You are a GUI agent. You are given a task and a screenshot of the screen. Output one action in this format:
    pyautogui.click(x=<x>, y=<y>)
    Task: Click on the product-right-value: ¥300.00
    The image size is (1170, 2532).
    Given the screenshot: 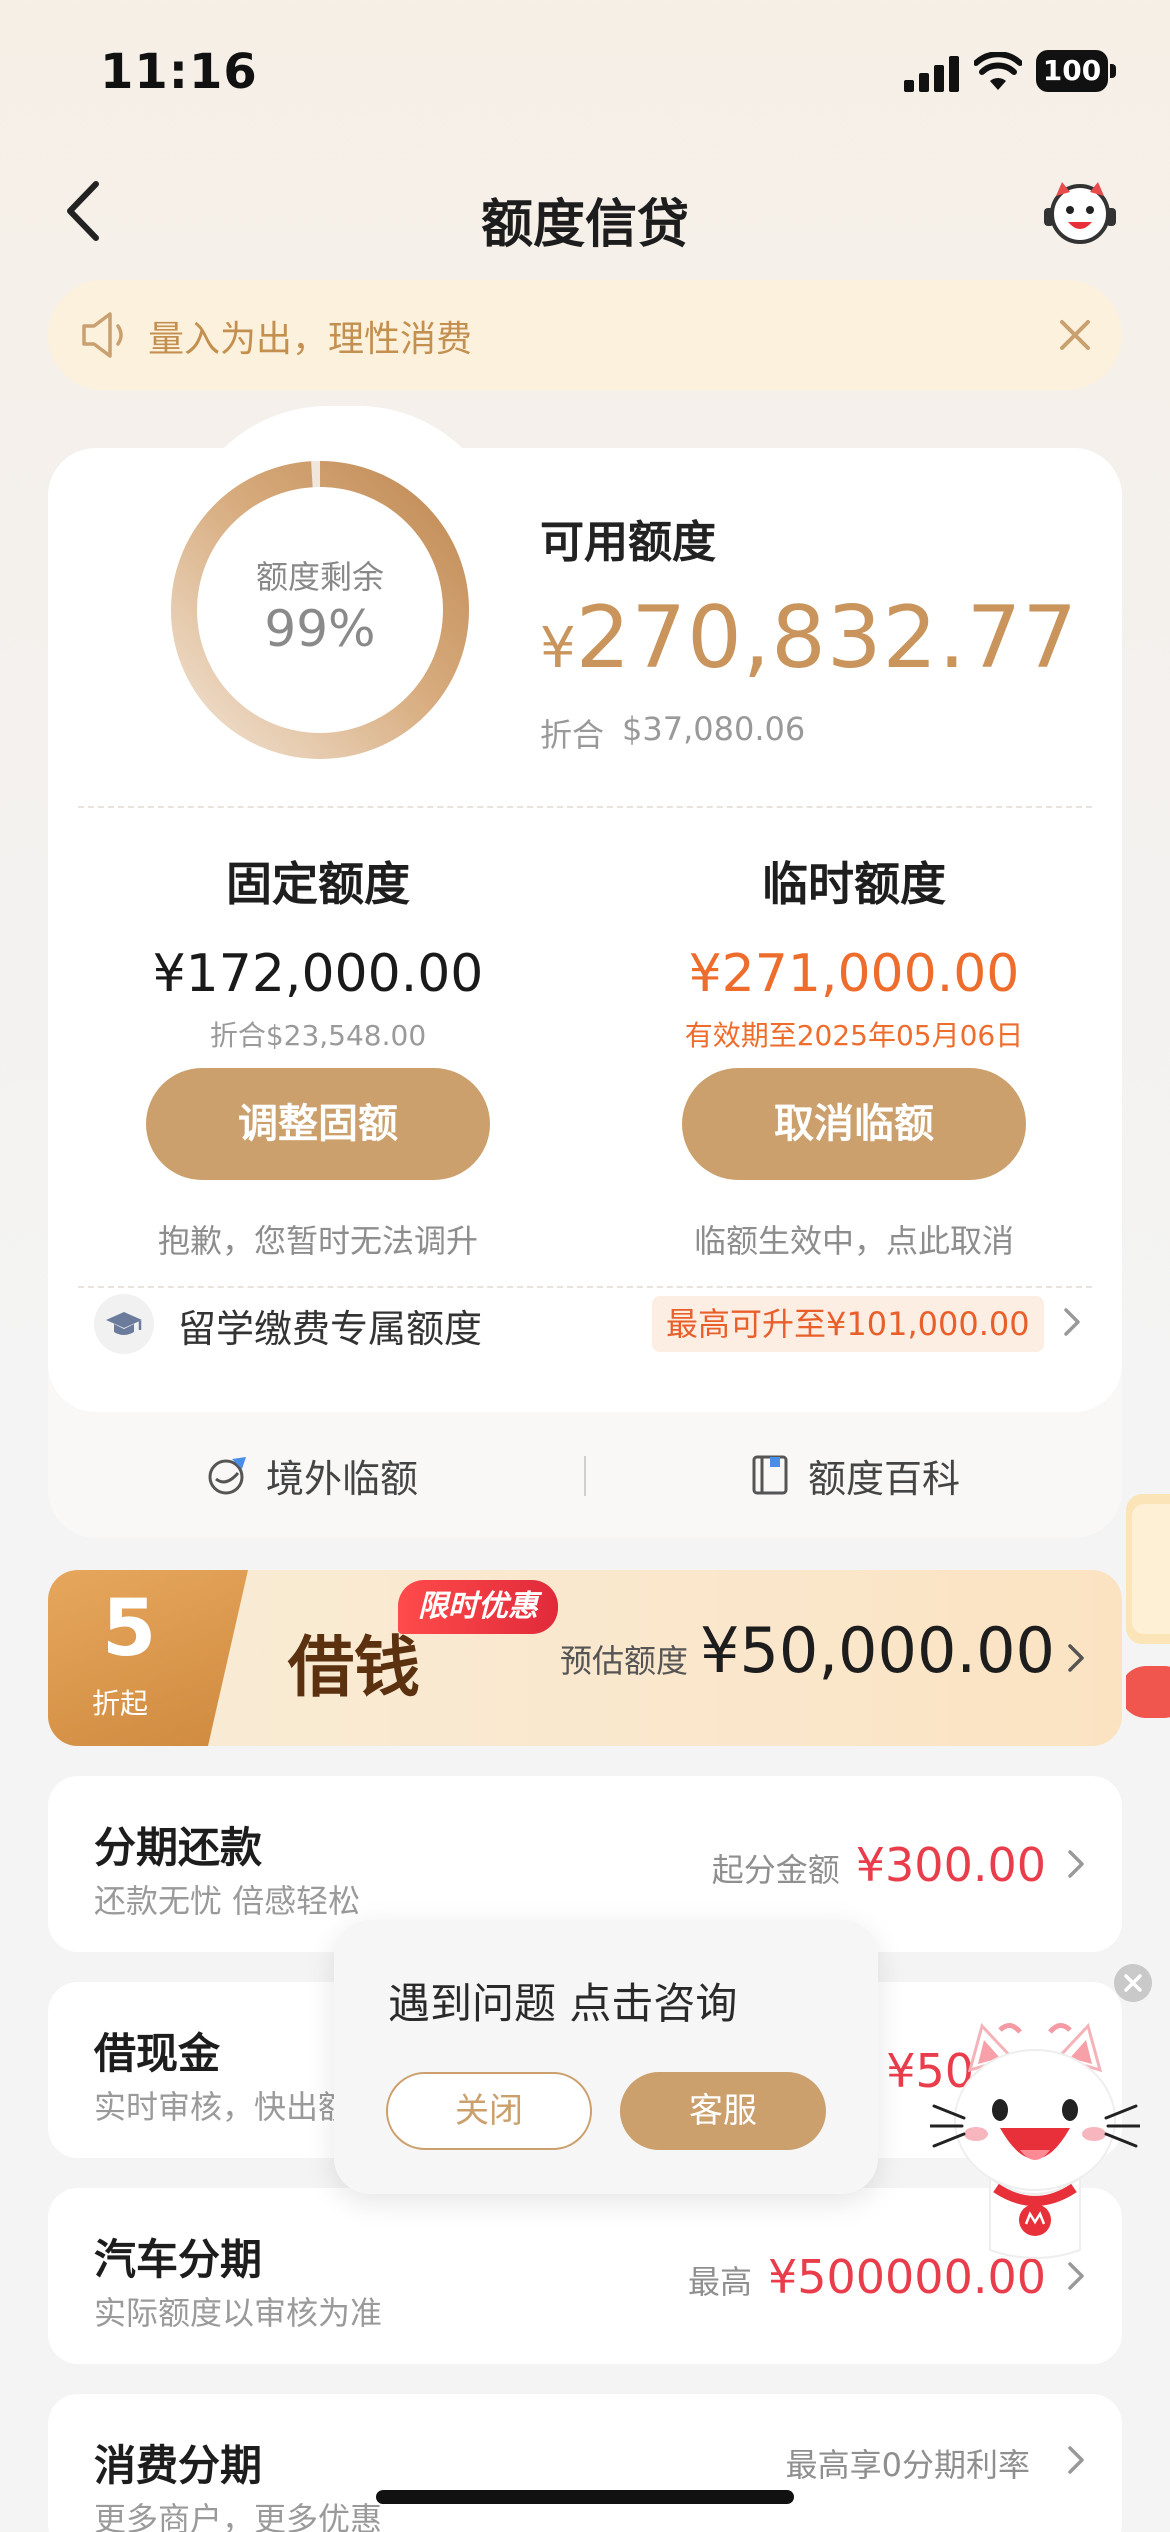 What is the action you would take?
    pyautogui.click(x=950, y=1865)
    